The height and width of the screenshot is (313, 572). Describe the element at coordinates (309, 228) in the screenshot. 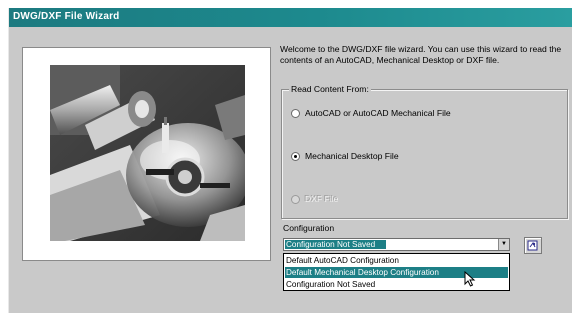

I see `configuration-label: Configuration` at that location.